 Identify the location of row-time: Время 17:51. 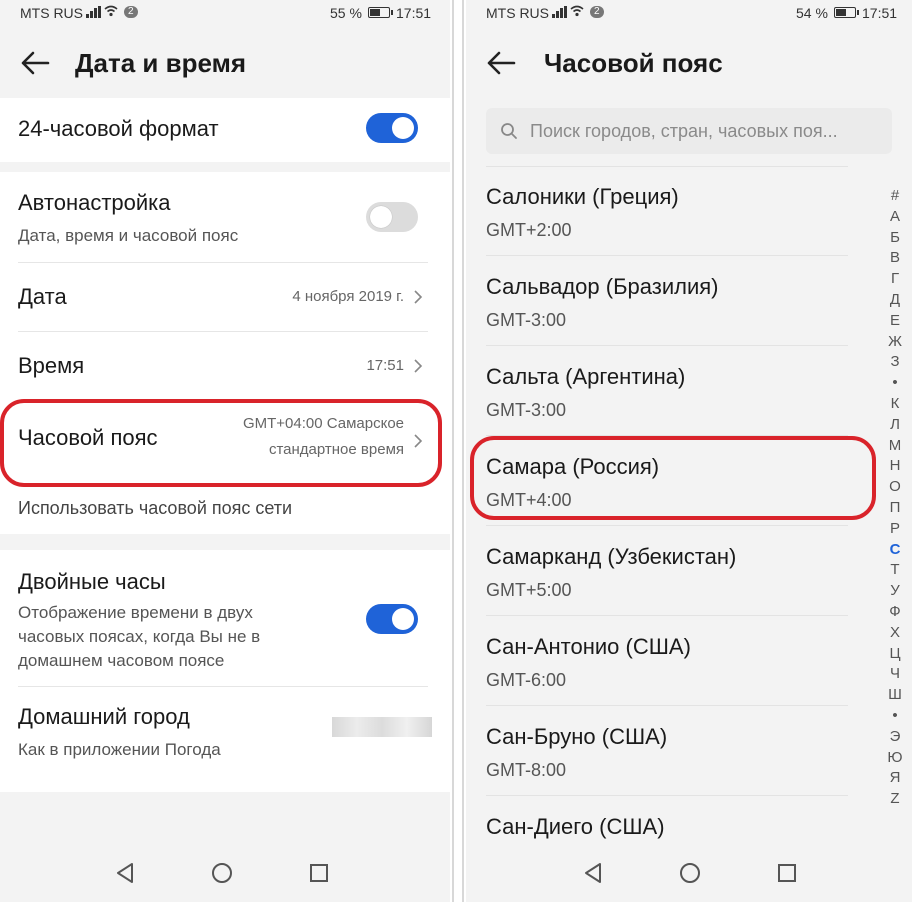
(225, 366).